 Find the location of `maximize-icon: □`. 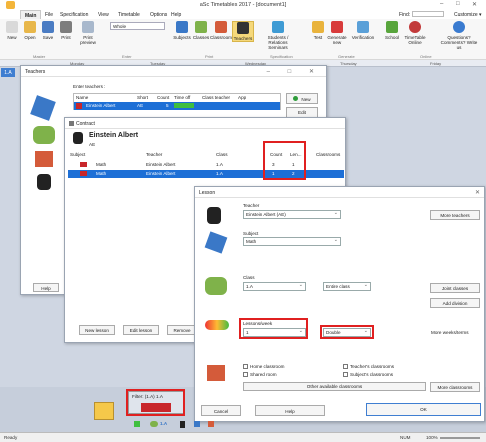

maximize-icon: □ is located at coordinates (458, 4).